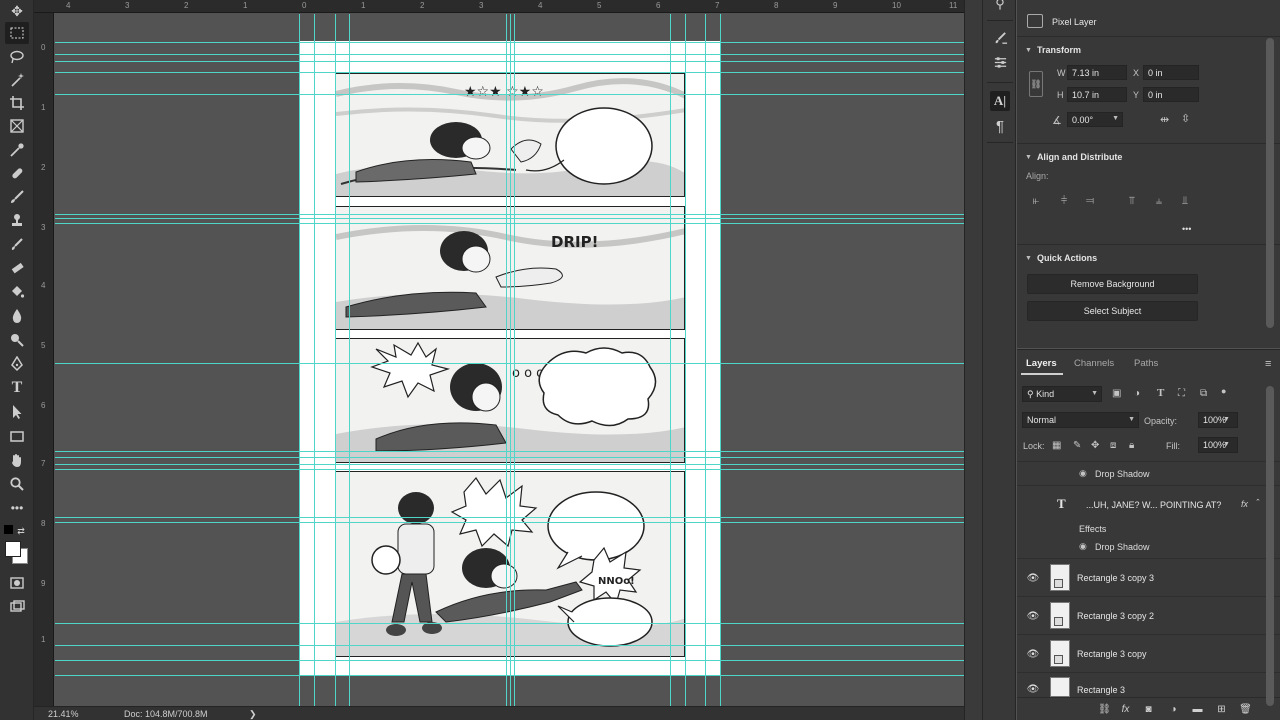 The height and width of the screenshot is (720, 1280). Describe the element at coordinates (1137, 393) in the screenshot. I see `filter-adjustment-icon: ◑` at that location.